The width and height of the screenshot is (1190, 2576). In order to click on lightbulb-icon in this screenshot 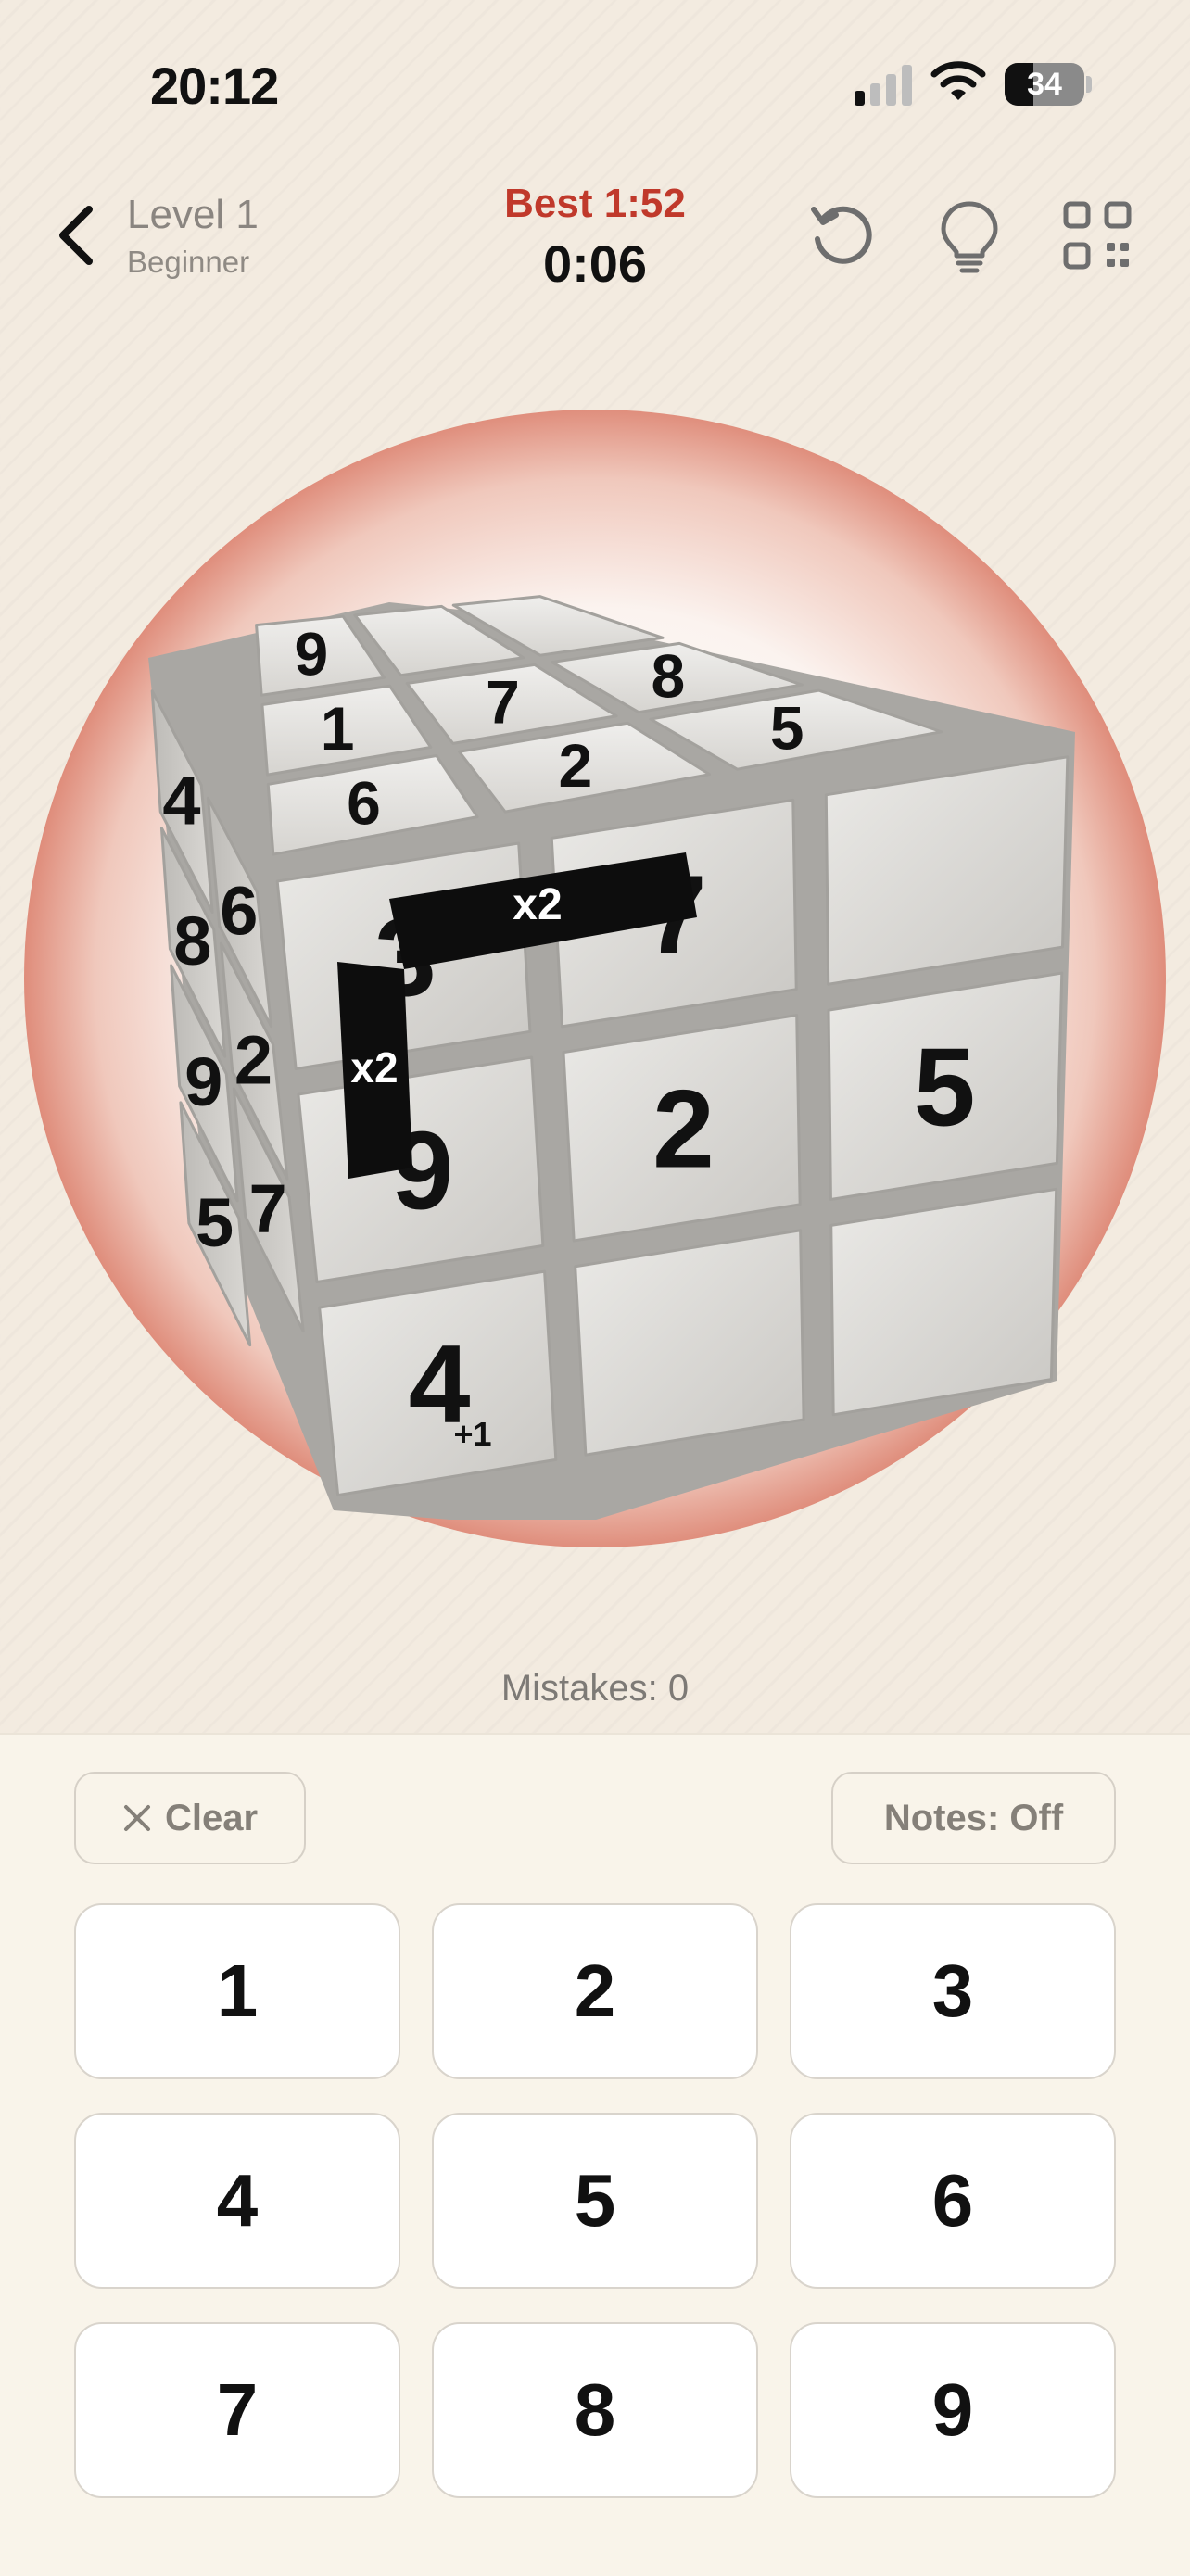, I will do `click(969, 237)`.